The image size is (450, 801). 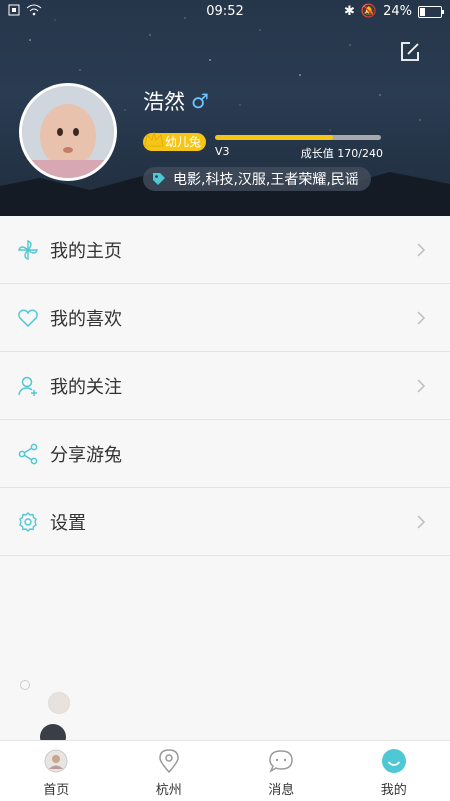 I want to click on avatar, so click(x=68, y=132).